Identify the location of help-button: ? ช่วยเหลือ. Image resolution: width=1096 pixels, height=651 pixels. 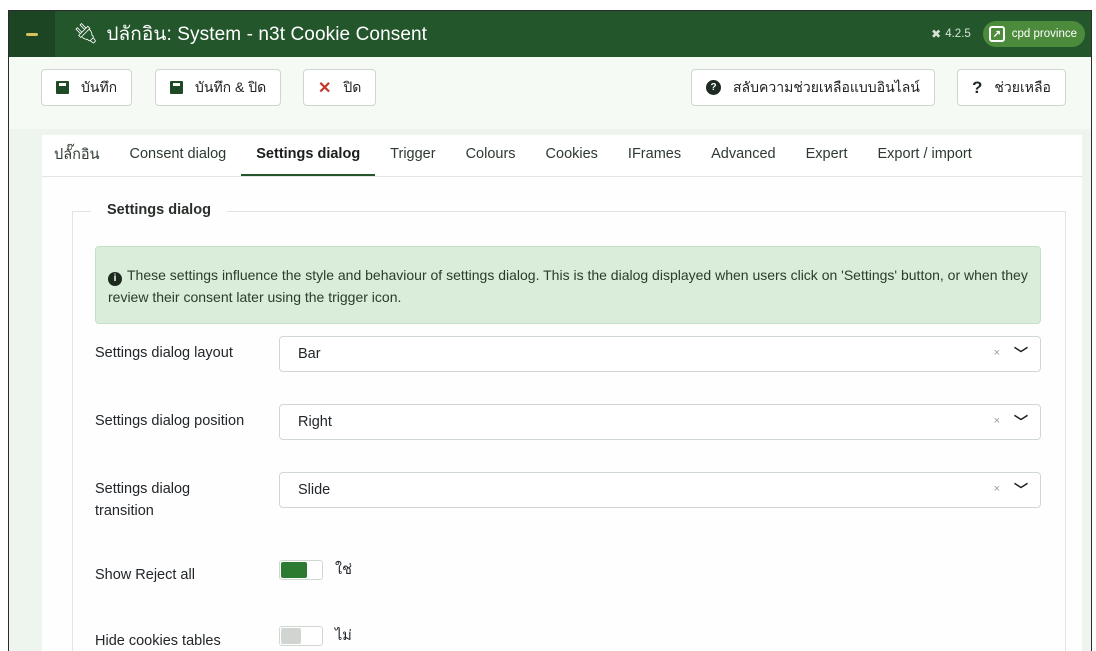
(1011, 87).